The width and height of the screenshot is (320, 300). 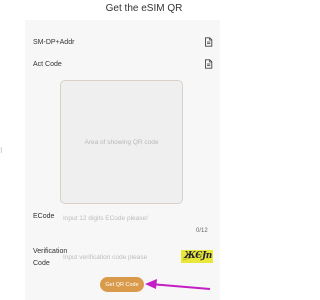 I want to click on captcha-text: ЖЄJn, so click(x=198, y=256).